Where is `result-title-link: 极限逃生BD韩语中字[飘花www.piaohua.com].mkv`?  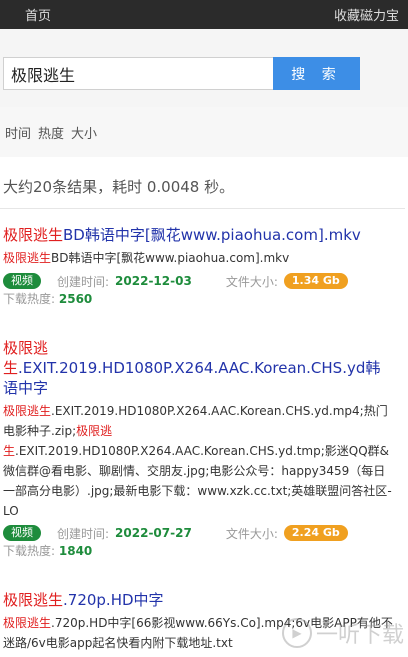 result-title-link: 极限逃生BD韩语中字[飘花www.piaohua.com].mkv is located at coordinates (203, 235).